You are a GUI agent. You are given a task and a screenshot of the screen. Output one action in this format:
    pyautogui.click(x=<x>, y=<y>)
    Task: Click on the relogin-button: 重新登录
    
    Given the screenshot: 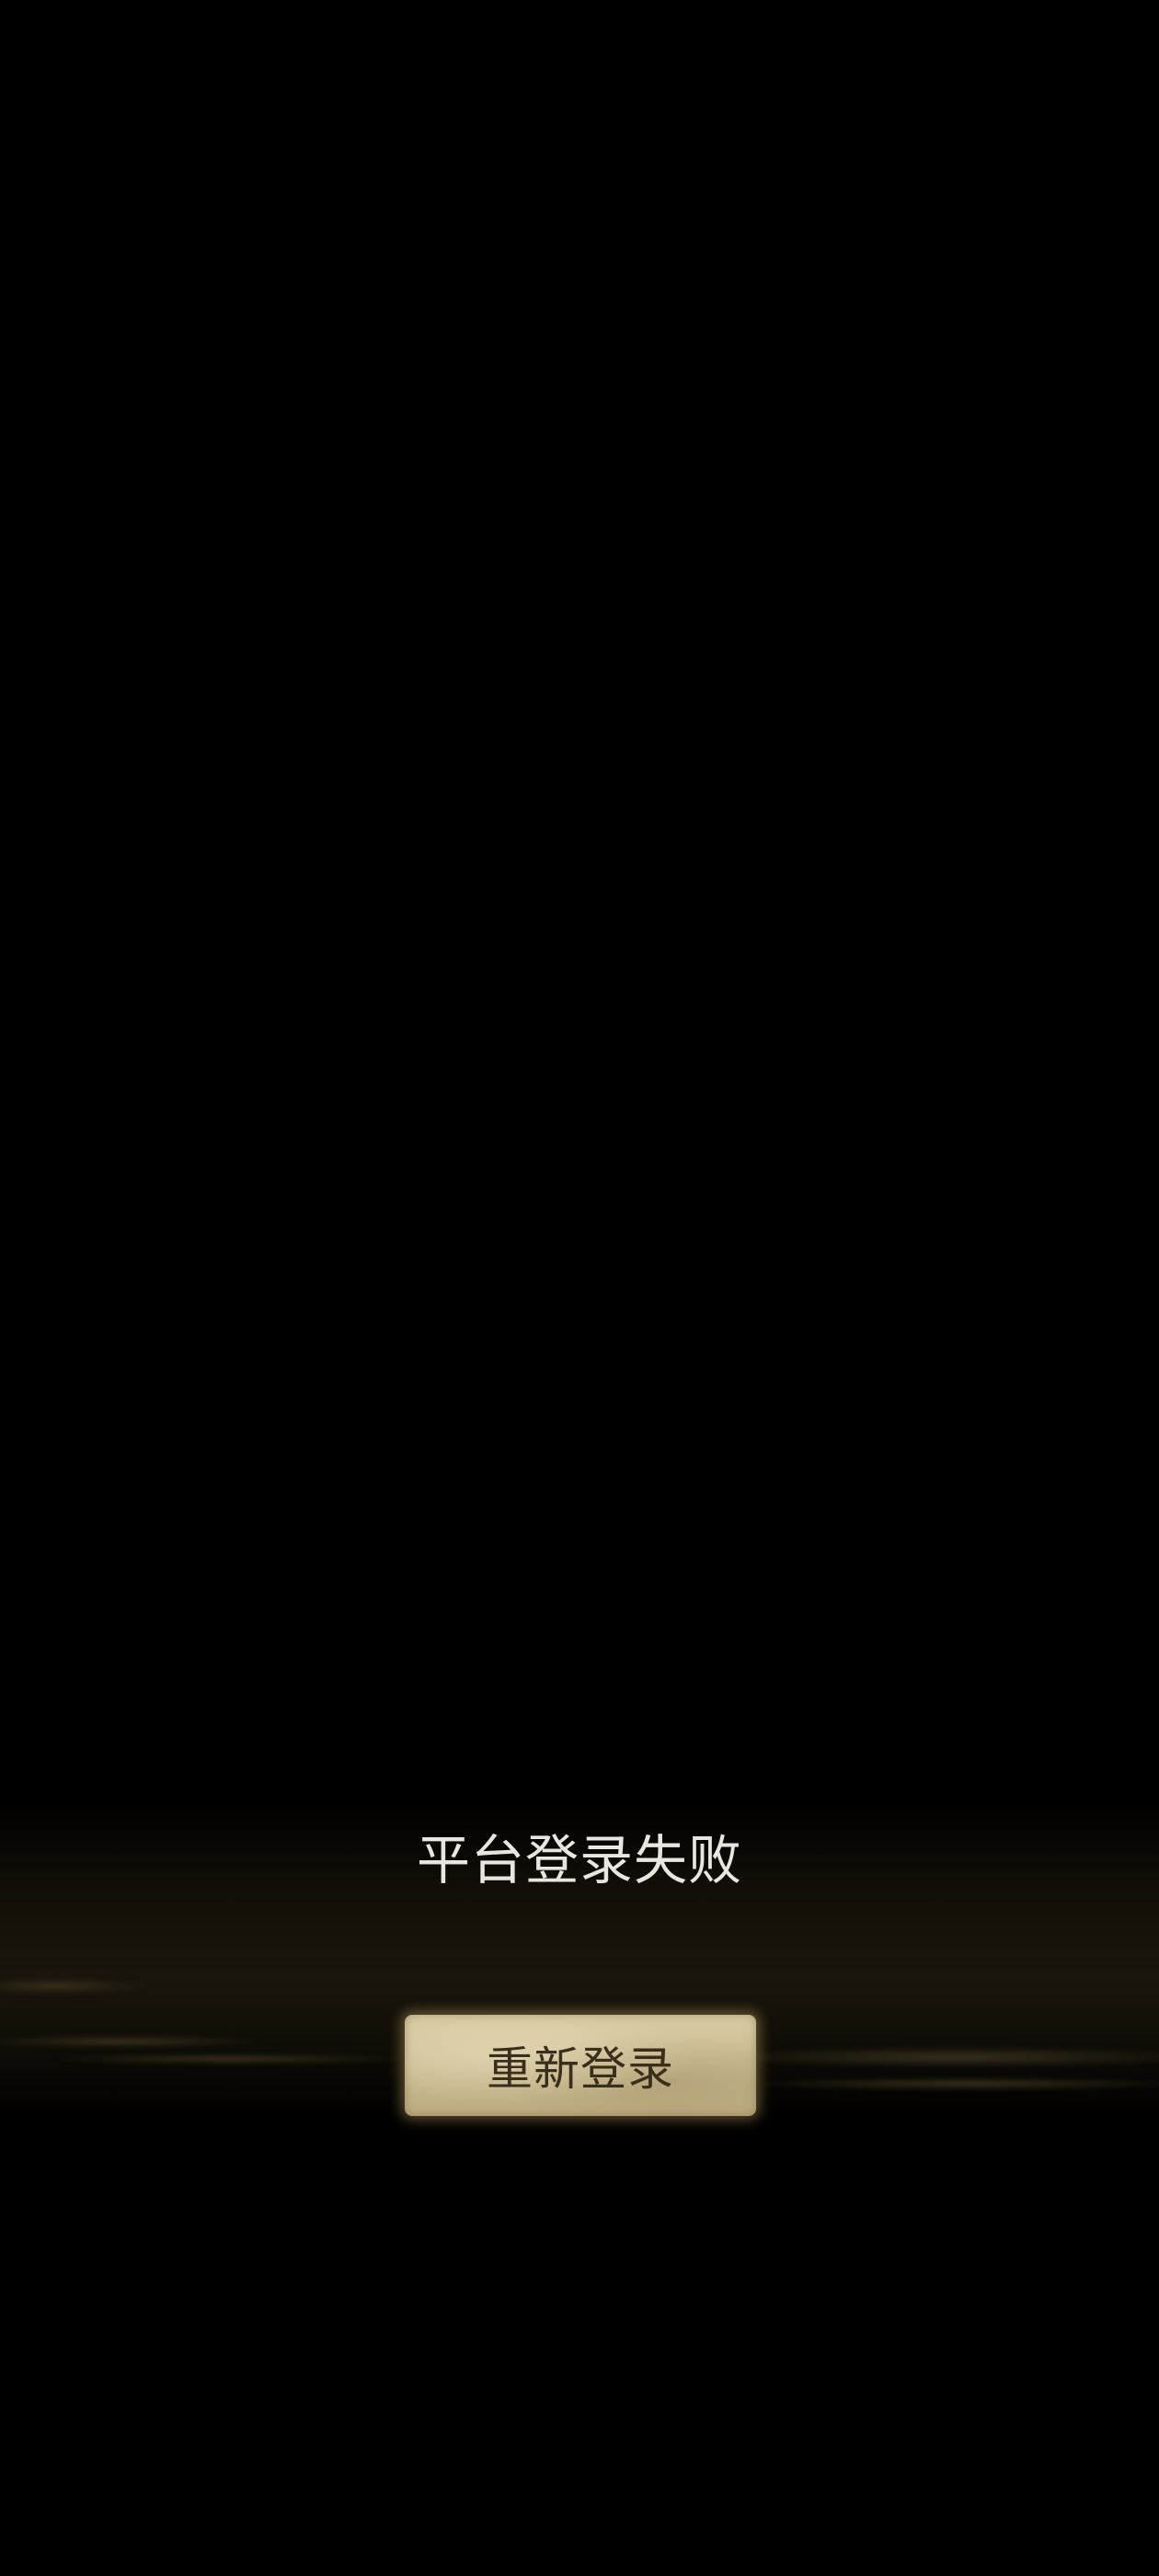 What is the action you would take?
    pyautogui.click(x=580, y=2065)
    